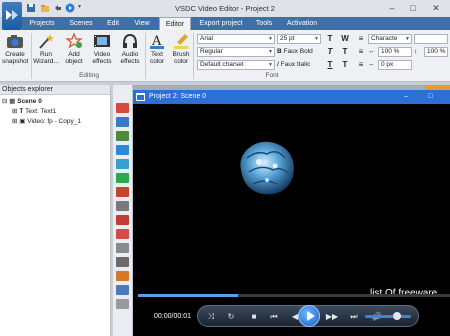  Describe the element at coordinates (231, 316) in the screenshot. I see `repeat-icon: ↻` at that location.